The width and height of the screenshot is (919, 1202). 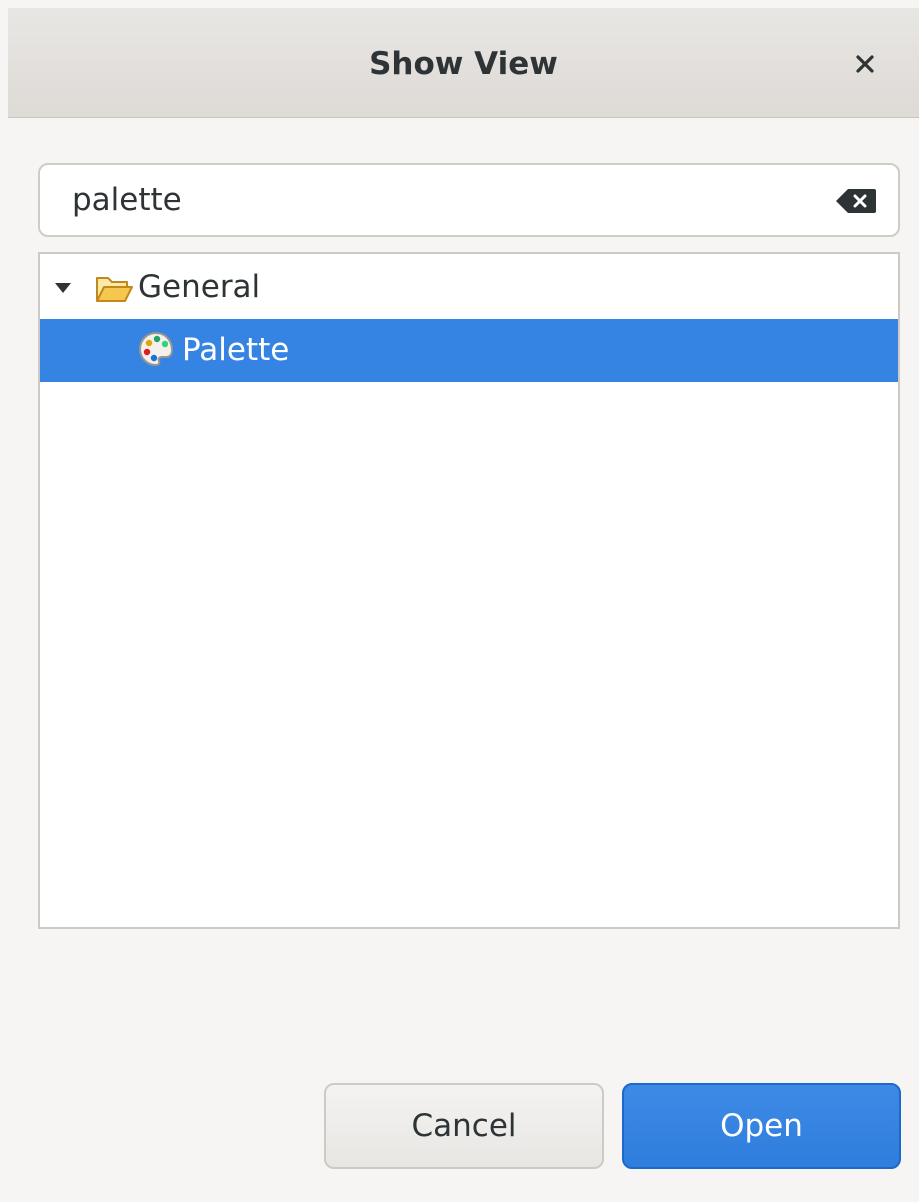 What do you see at coordinates (469, 350) in the screenshot?
I see `tree-item-palette: Palette` at bounding box center [469, 350].